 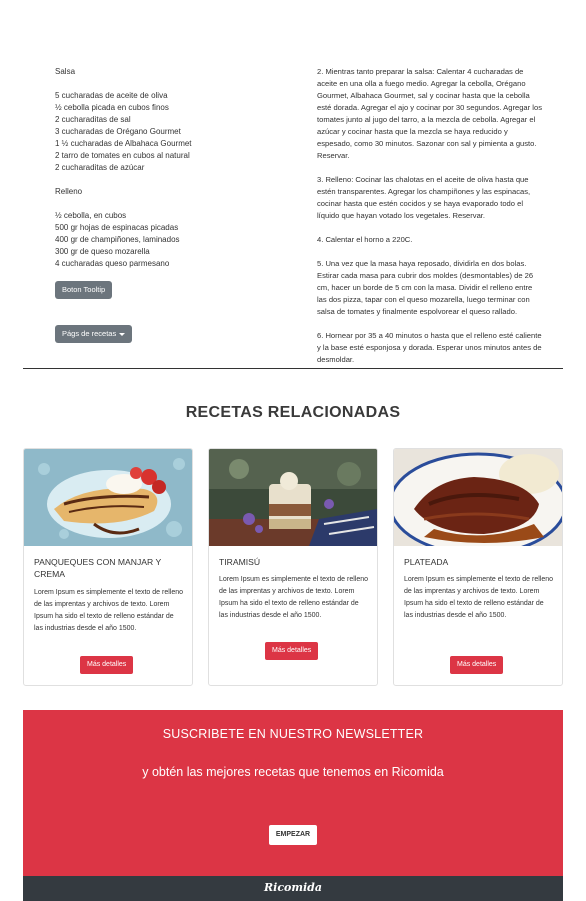 I want to click on plateada-image, so click(x=478, y=497).